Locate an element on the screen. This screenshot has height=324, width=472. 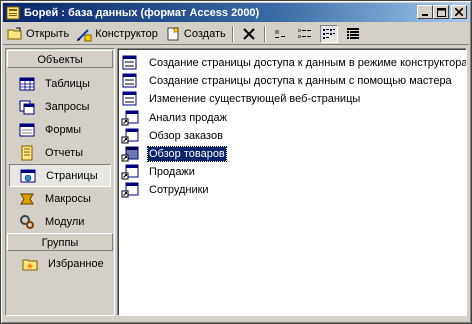
nav-item-label: Запросы is located at coordinates (67, 106).